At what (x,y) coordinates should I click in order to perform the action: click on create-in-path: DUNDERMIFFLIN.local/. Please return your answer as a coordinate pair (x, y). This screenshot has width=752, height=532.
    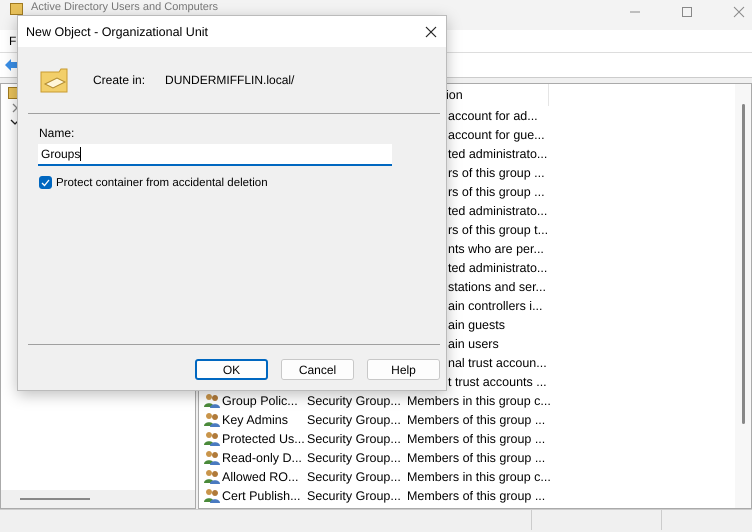
    Looking at the image, I should click on (229, 80).